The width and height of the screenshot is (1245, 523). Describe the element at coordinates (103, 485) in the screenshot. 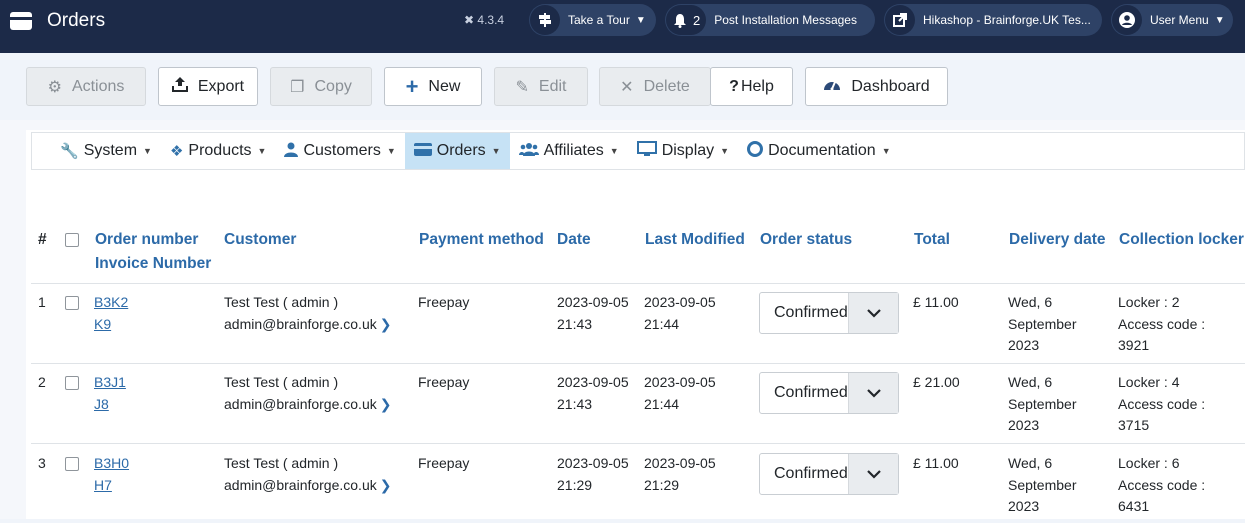

I see `invoice-number-link: H7` at that location.